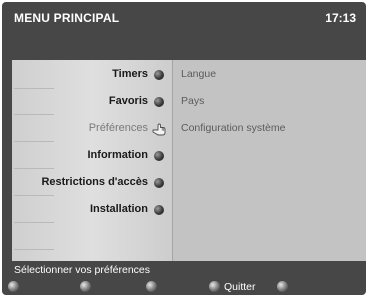  I want to click on submenu-item-configuration: Configuration système, so click(233, 128).